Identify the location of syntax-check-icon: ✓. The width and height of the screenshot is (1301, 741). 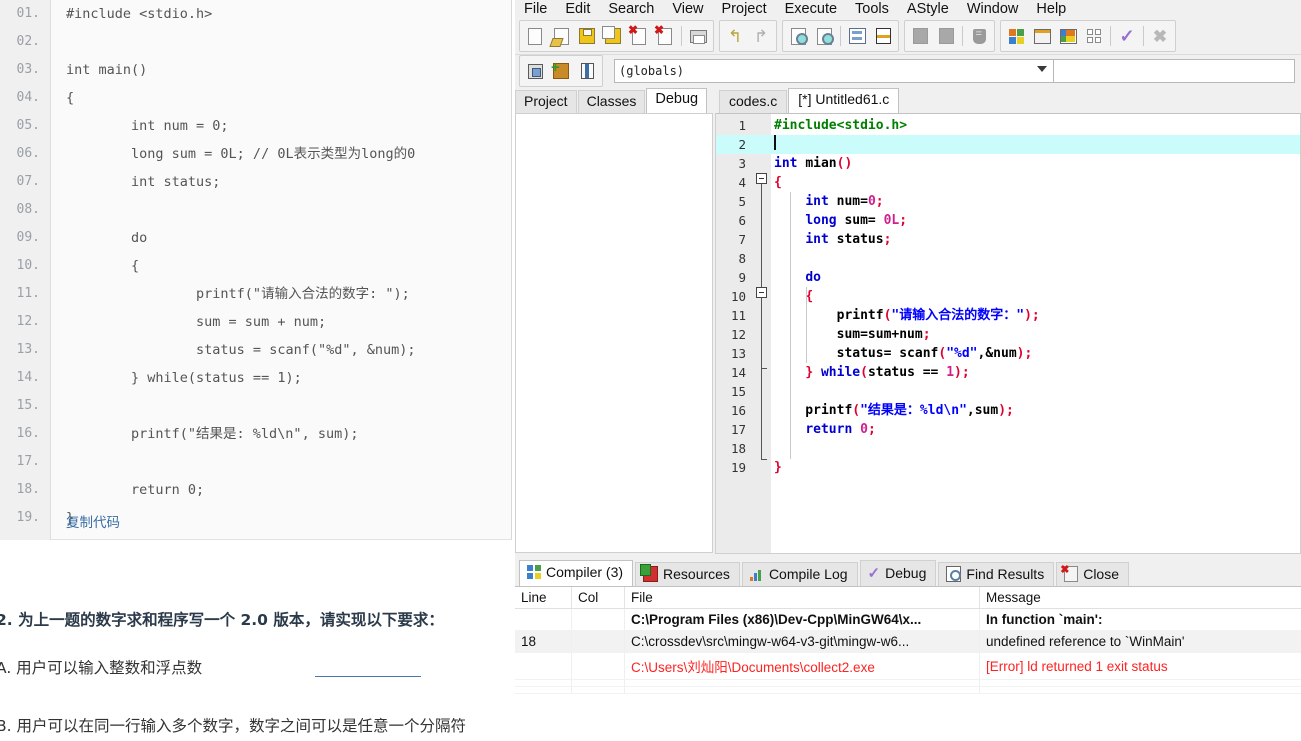
(1127, 36).